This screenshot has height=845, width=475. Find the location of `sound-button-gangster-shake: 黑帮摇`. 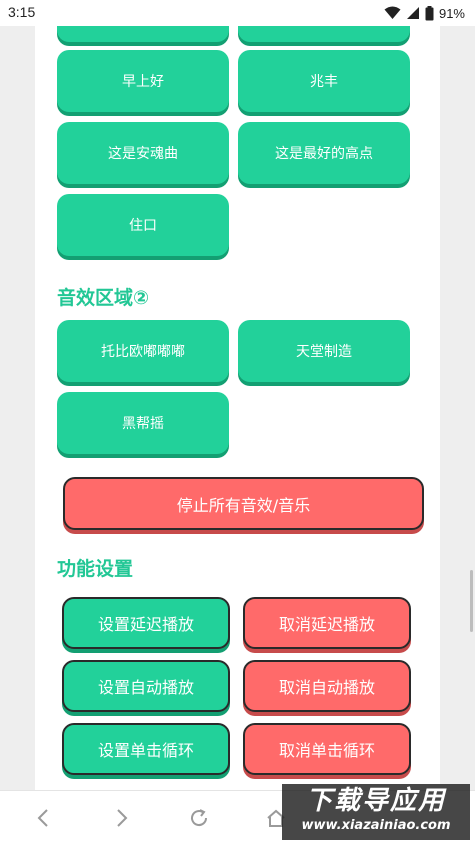

sound-button-gangster-shake: 黑帮摇 is located at coordinates (143, 423).